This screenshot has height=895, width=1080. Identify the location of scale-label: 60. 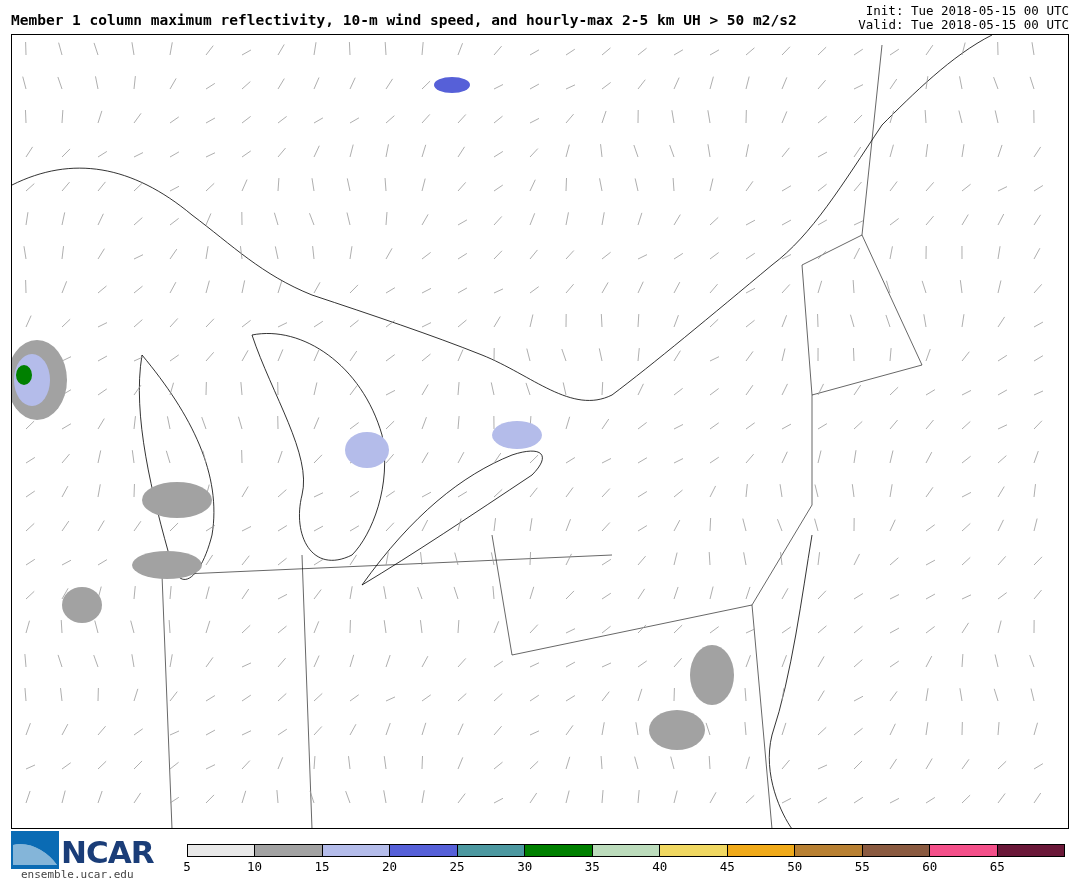
(930, 866).